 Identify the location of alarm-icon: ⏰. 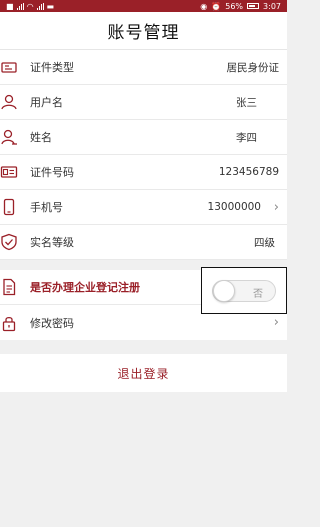
(216, 6).